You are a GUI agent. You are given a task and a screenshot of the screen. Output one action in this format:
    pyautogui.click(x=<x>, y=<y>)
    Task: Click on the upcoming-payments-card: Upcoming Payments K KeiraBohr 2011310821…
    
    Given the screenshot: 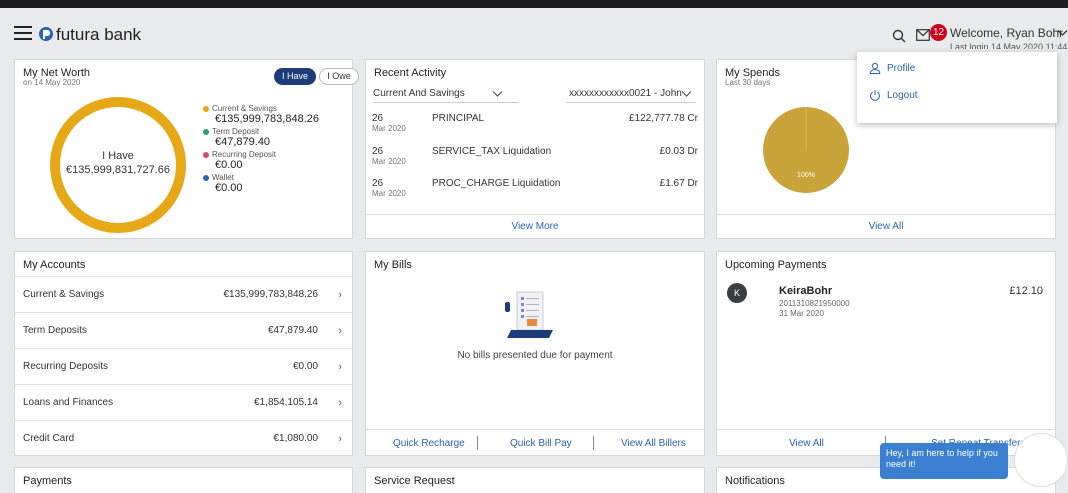 What is the action you would take?
    pyautogui.click(x=886, y=353)
    